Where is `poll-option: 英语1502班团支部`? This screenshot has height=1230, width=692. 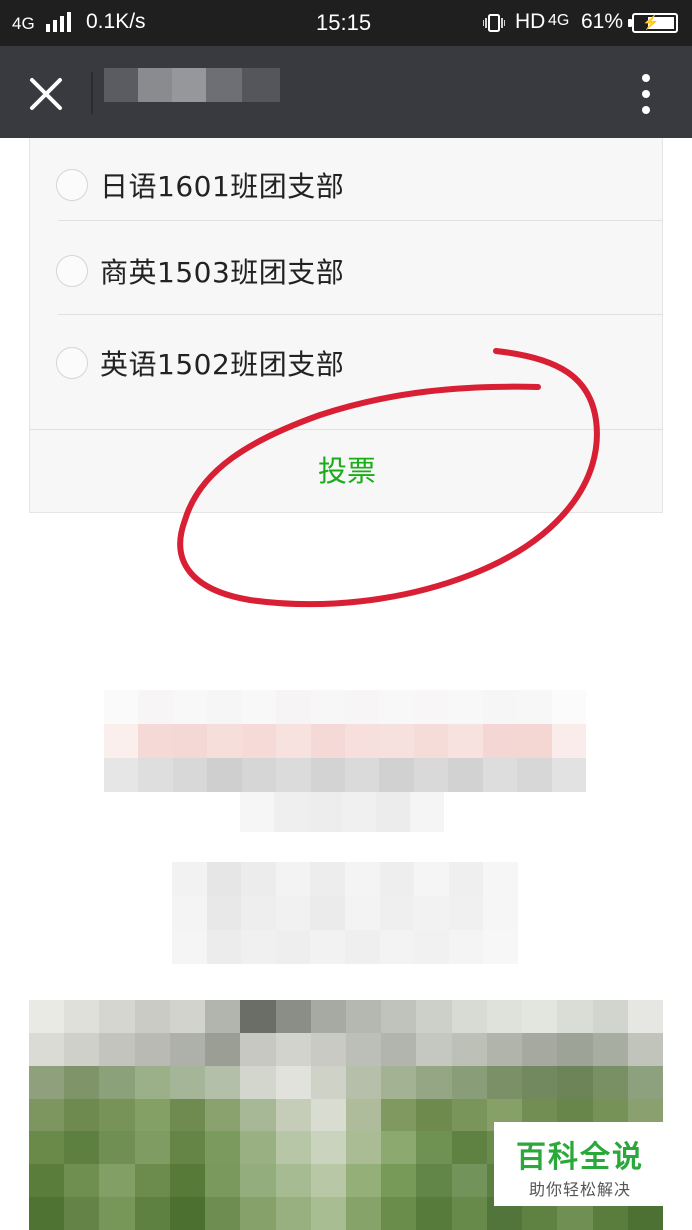 poll-option: 英语1502班团支部 is located at coordinates (347, 361).